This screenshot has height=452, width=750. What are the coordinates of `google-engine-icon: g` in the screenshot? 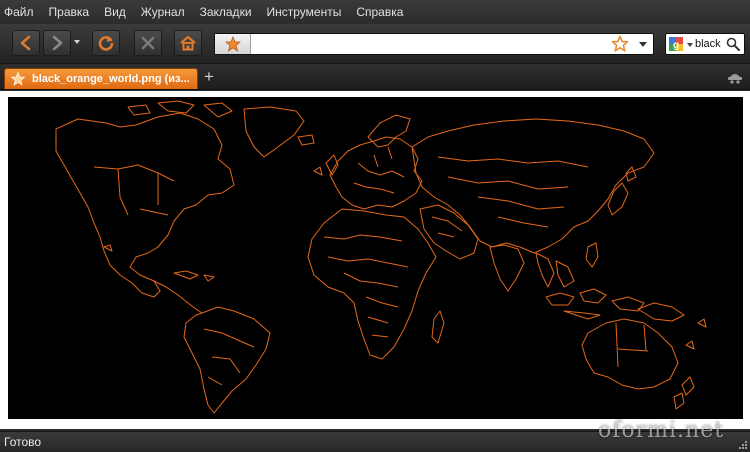 It's located at (676, 44).